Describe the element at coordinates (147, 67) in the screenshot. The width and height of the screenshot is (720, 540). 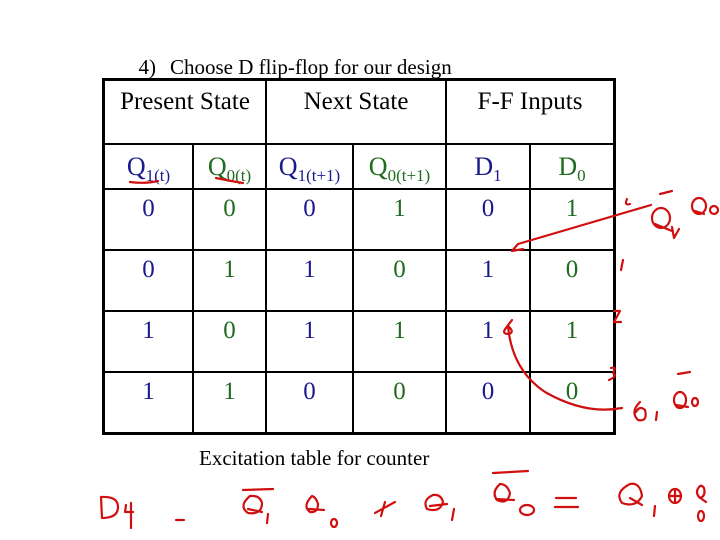
I see `heading-number: 4)` at that location.